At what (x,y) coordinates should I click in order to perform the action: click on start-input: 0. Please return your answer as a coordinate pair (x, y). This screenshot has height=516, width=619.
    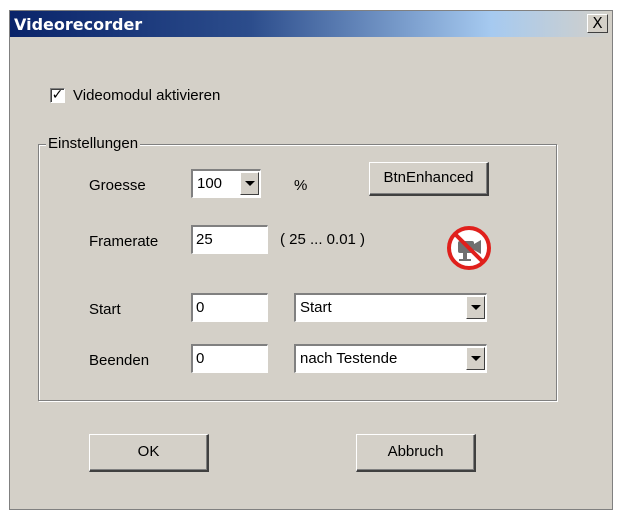
    Looking at the image, I should click on (229, 307).